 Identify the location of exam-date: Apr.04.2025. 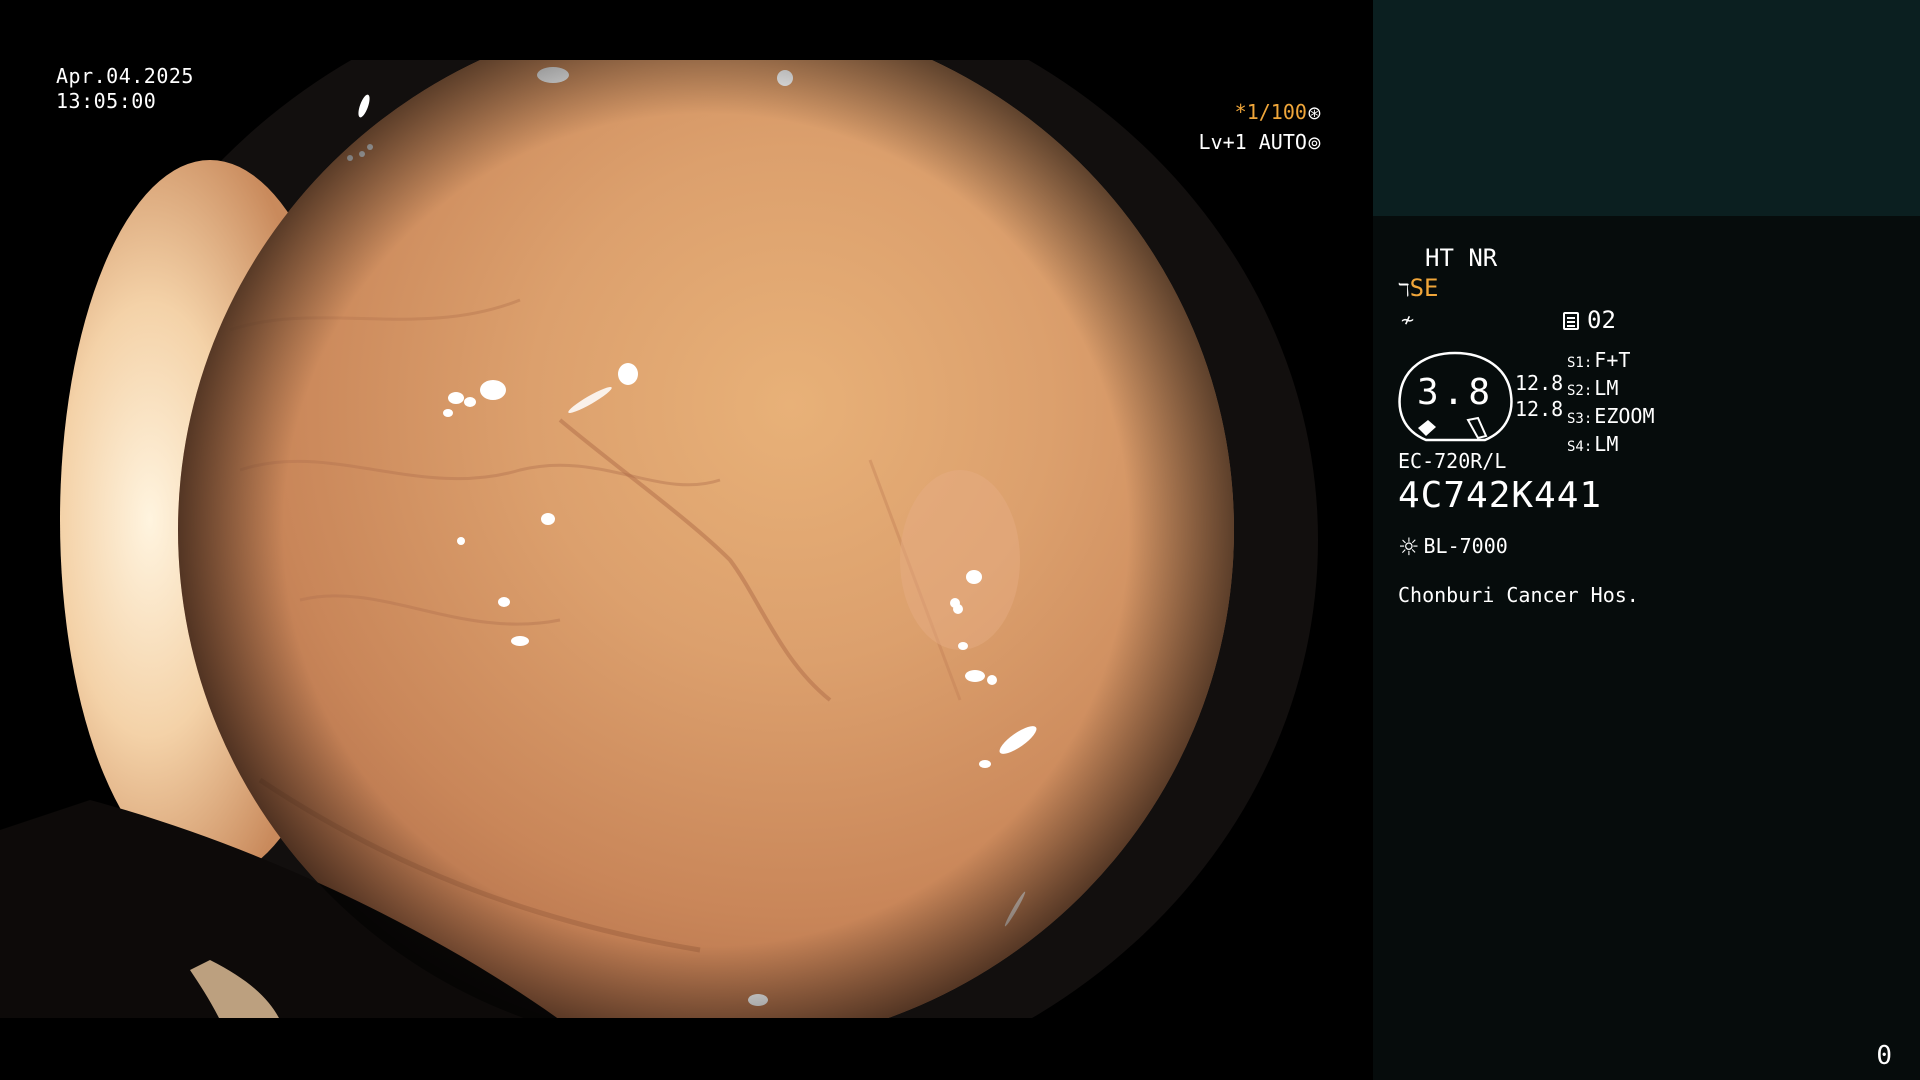
(125, 76).